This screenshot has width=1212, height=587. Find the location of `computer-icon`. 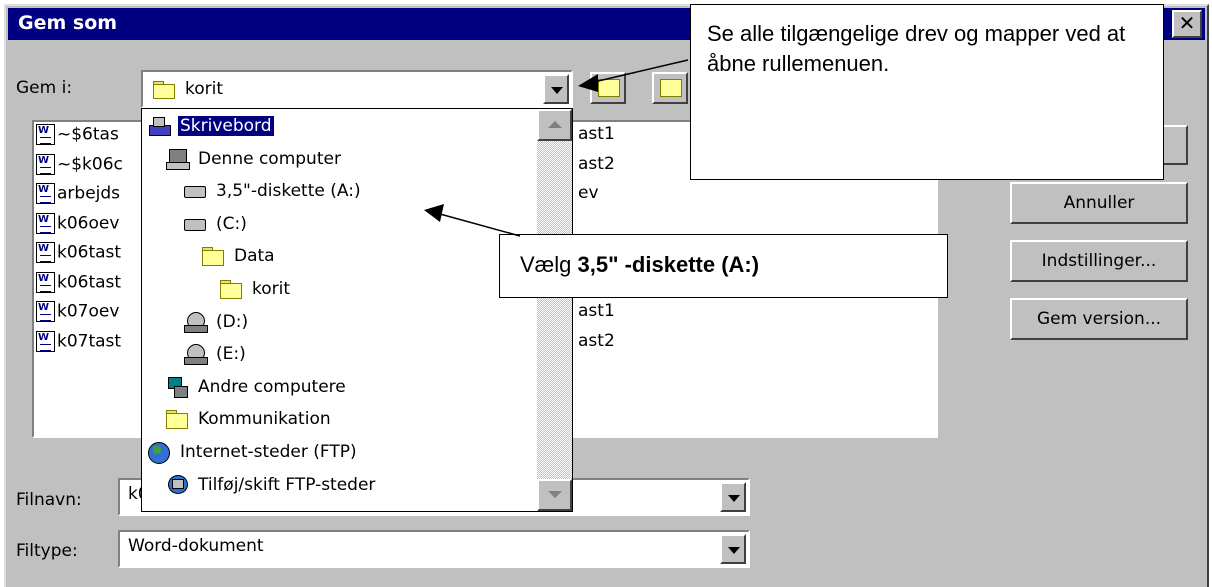

computer-icon is located at coordinates (178, 159).